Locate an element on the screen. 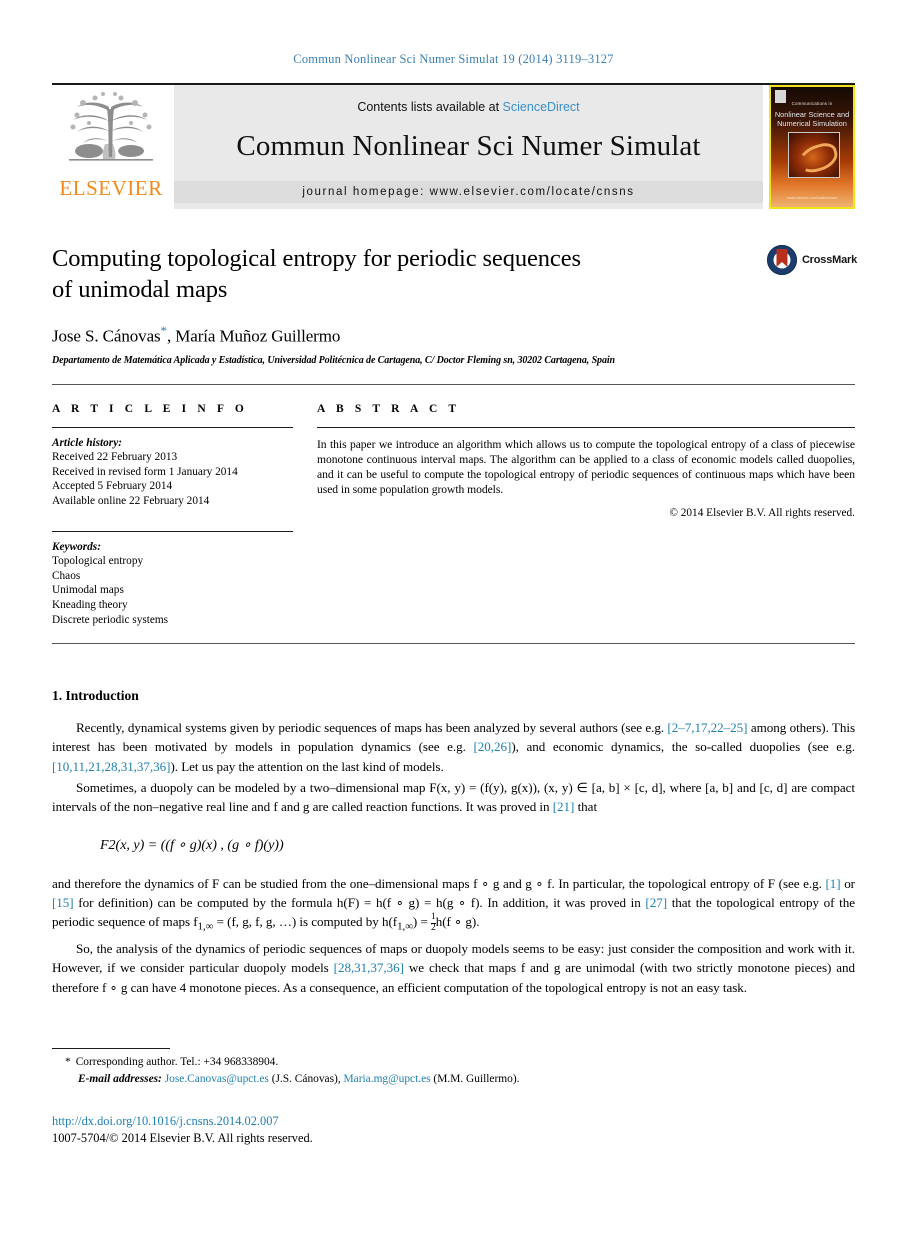 This screenshot has width=907, height=1238. email-label: E-mail addresses: is located at coordinates (120, 1079).